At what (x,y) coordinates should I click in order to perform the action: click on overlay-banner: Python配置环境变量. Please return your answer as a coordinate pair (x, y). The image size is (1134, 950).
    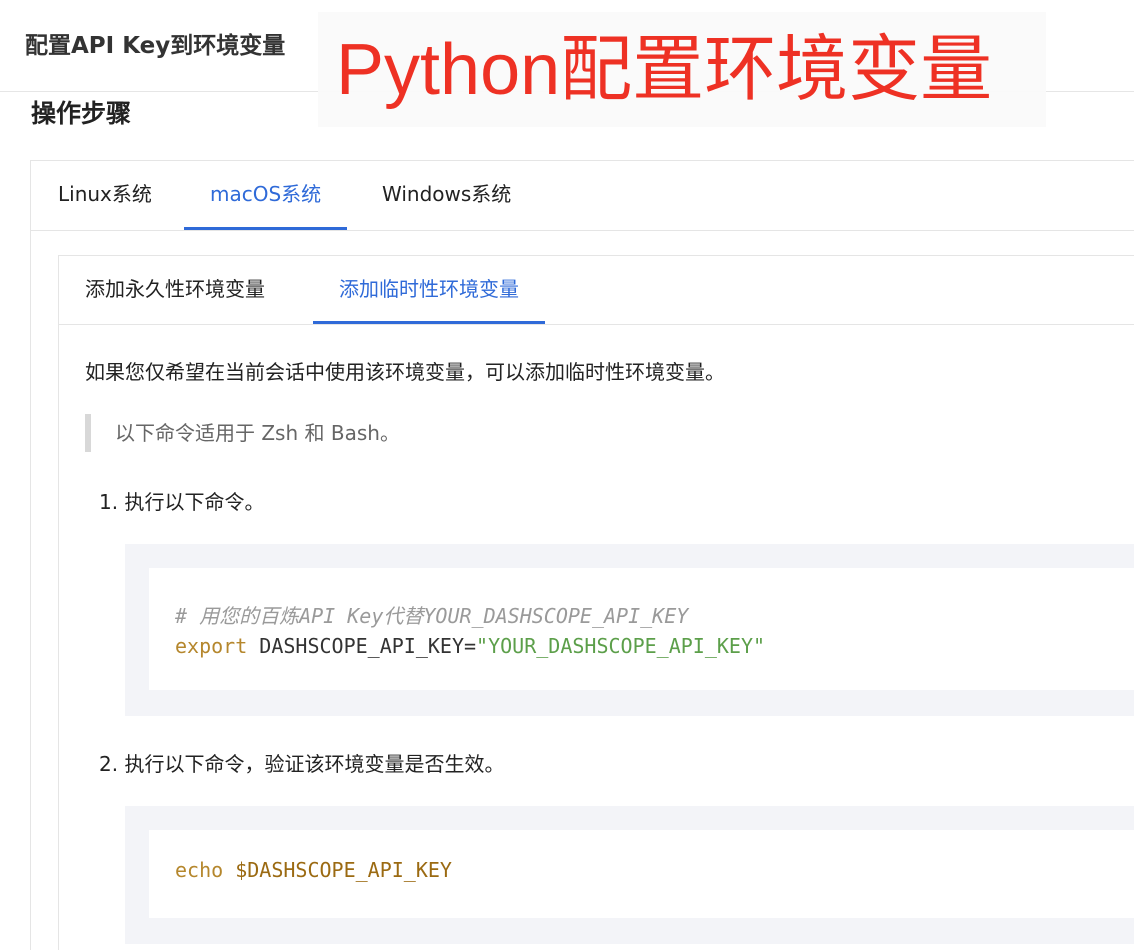
    Looking at the image, I should click on (682, 69).